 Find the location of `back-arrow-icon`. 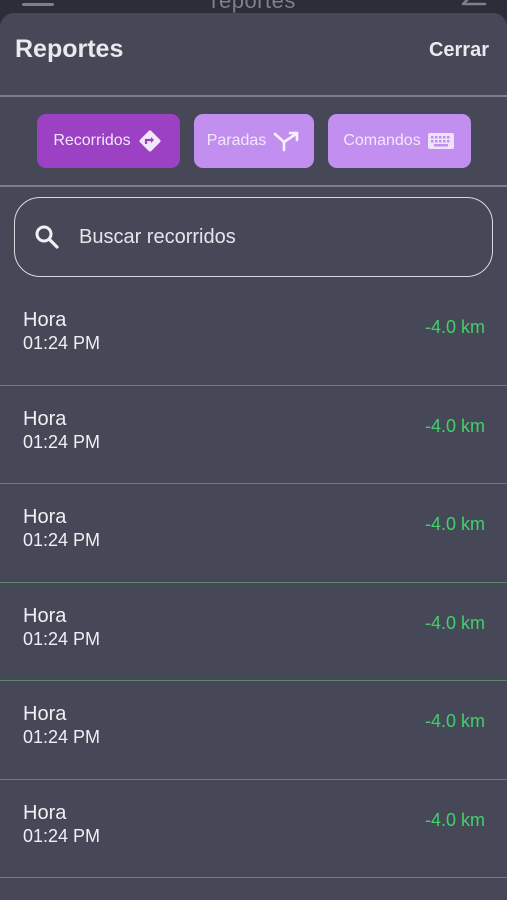

back-arrow-icon is located at coordinates (473, 6).